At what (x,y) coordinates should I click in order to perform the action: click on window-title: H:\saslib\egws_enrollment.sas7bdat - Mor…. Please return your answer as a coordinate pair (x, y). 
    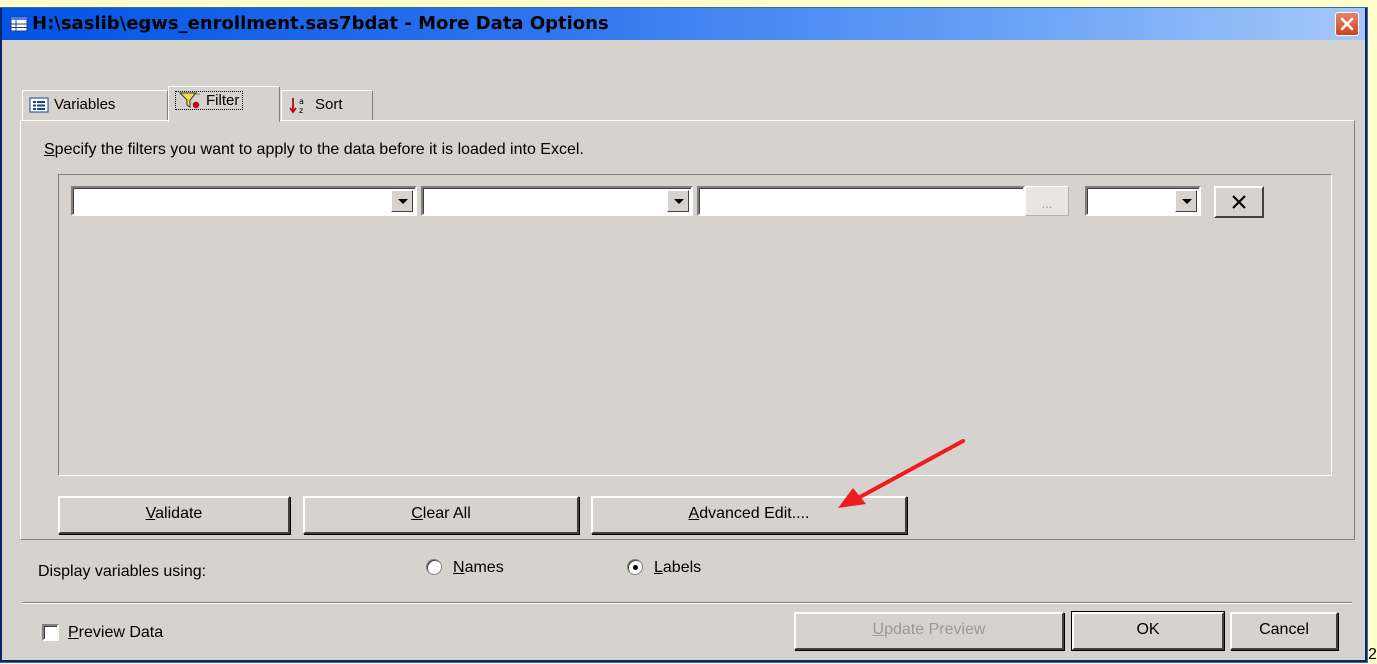
    Looking at the image, I should click on (320, 23).